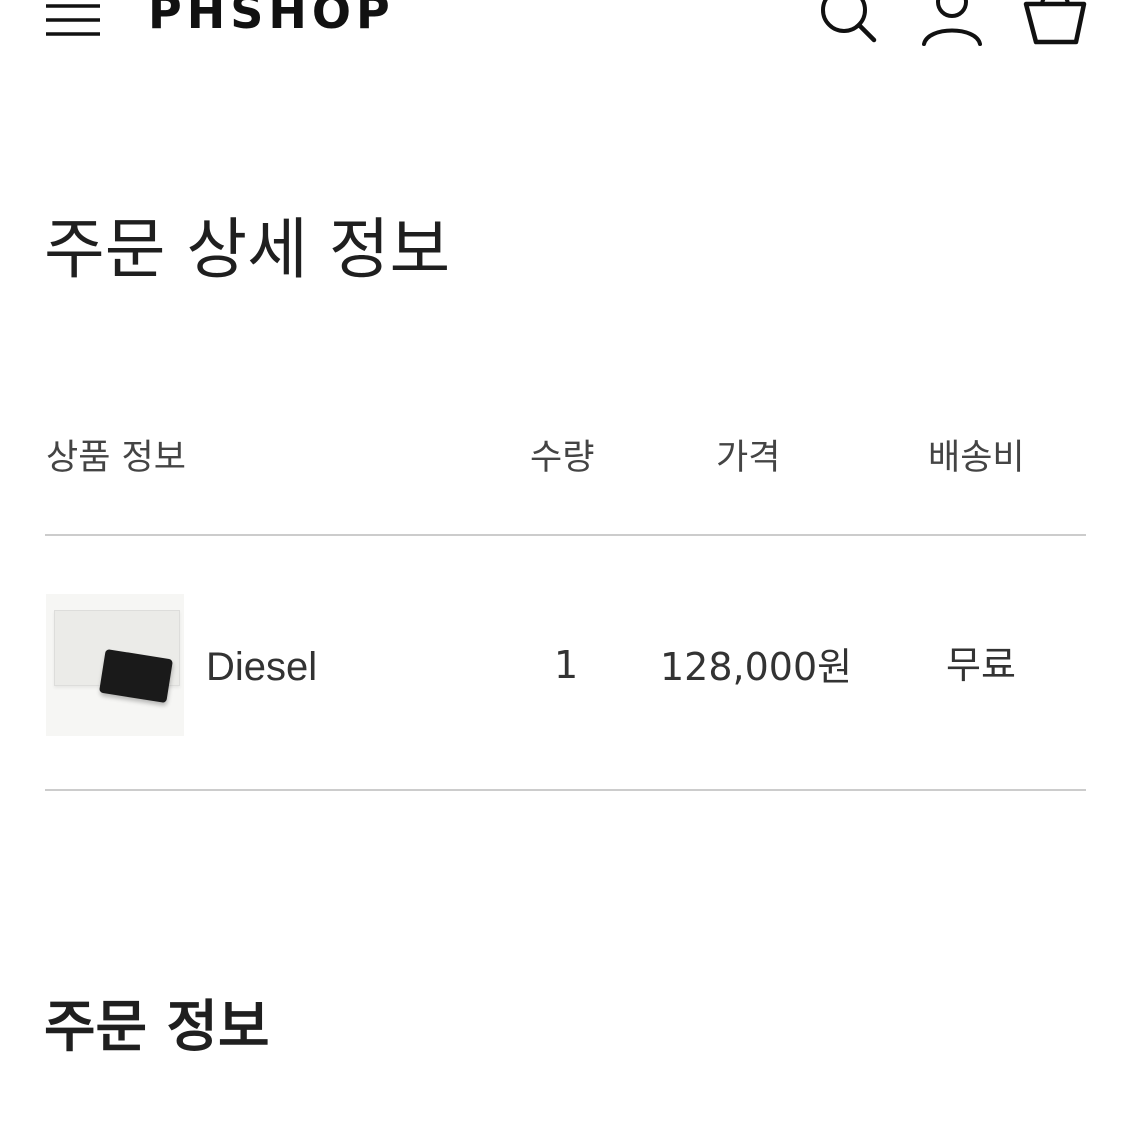 Image resolution: width=1132 pixels, height=1132 pixels. What do you see at coordinates (566, 665) in the screenshot?
I see `product-quantity: 1` at bounding box center [566, 665].